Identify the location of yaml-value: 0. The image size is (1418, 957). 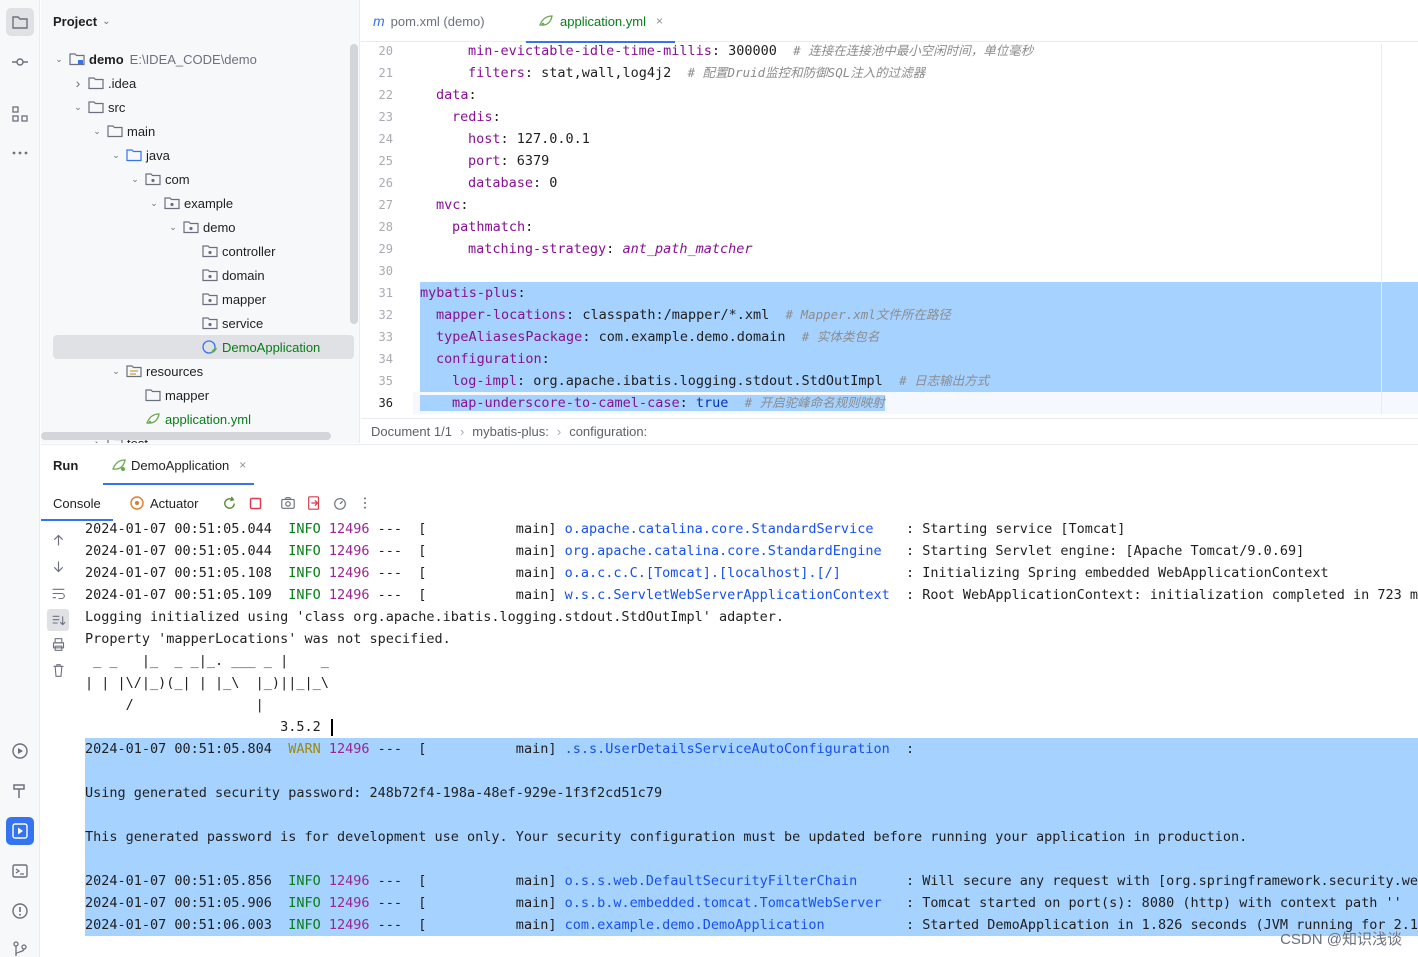
(553, 183).